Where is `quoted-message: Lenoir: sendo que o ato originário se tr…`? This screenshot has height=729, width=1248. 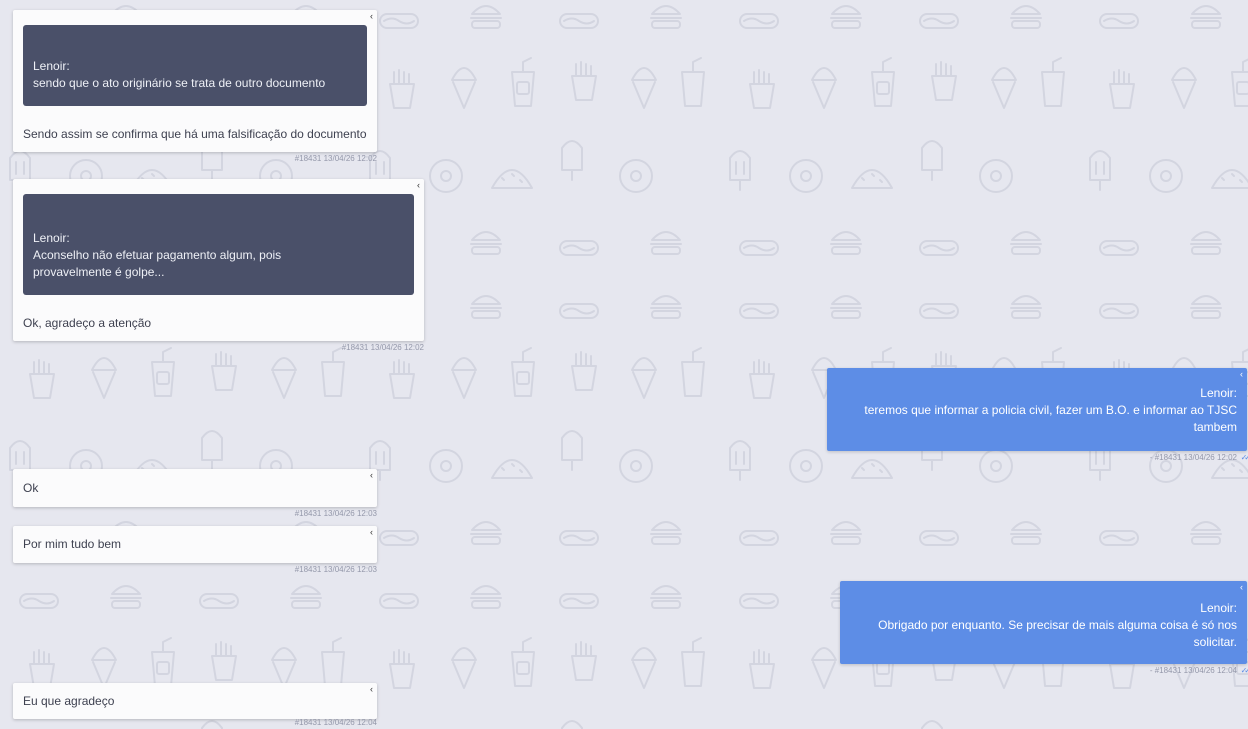 quoted-message: Lenoir: sendo que o ato originário se tr… is located at coordinates (195, 65).